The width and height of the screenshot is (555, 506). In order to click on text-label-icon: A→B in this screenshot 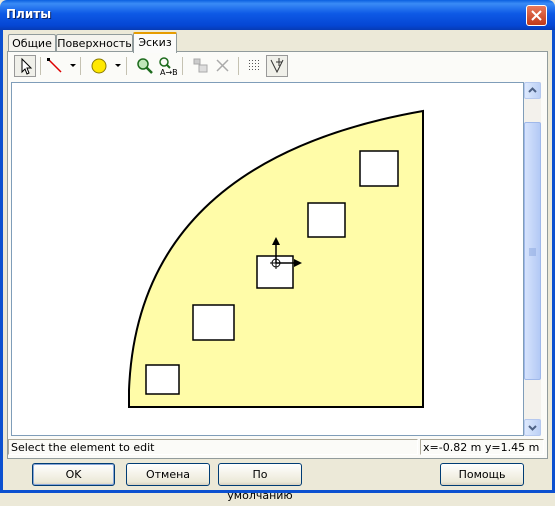, I will do `click(168, 67)`.